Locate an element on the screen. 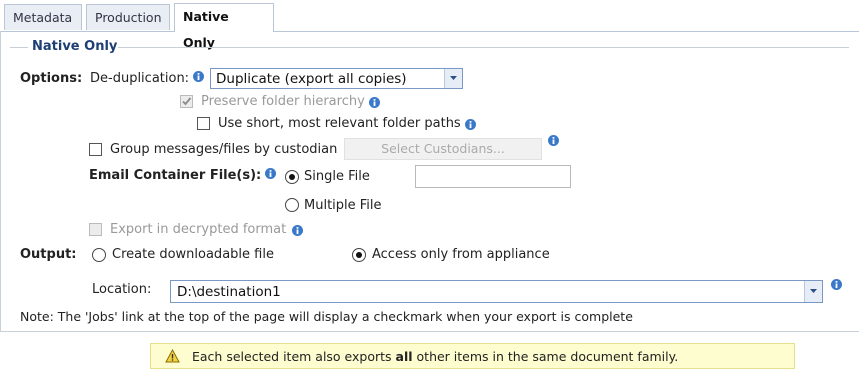  email-container-label: Email Container File(s): is located at coordinates (175, 175).